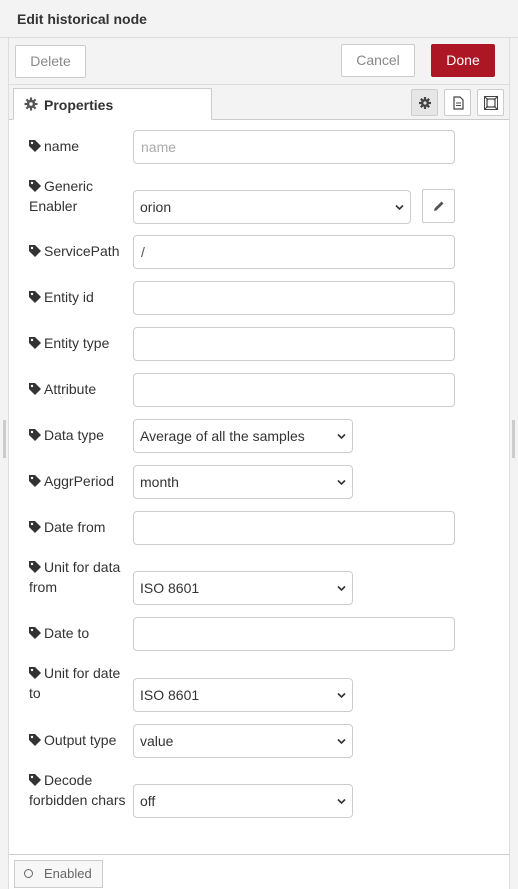  Describe the element at coordinates (157, 741) in the screenshot. I see `output-type-value: value` at that location.